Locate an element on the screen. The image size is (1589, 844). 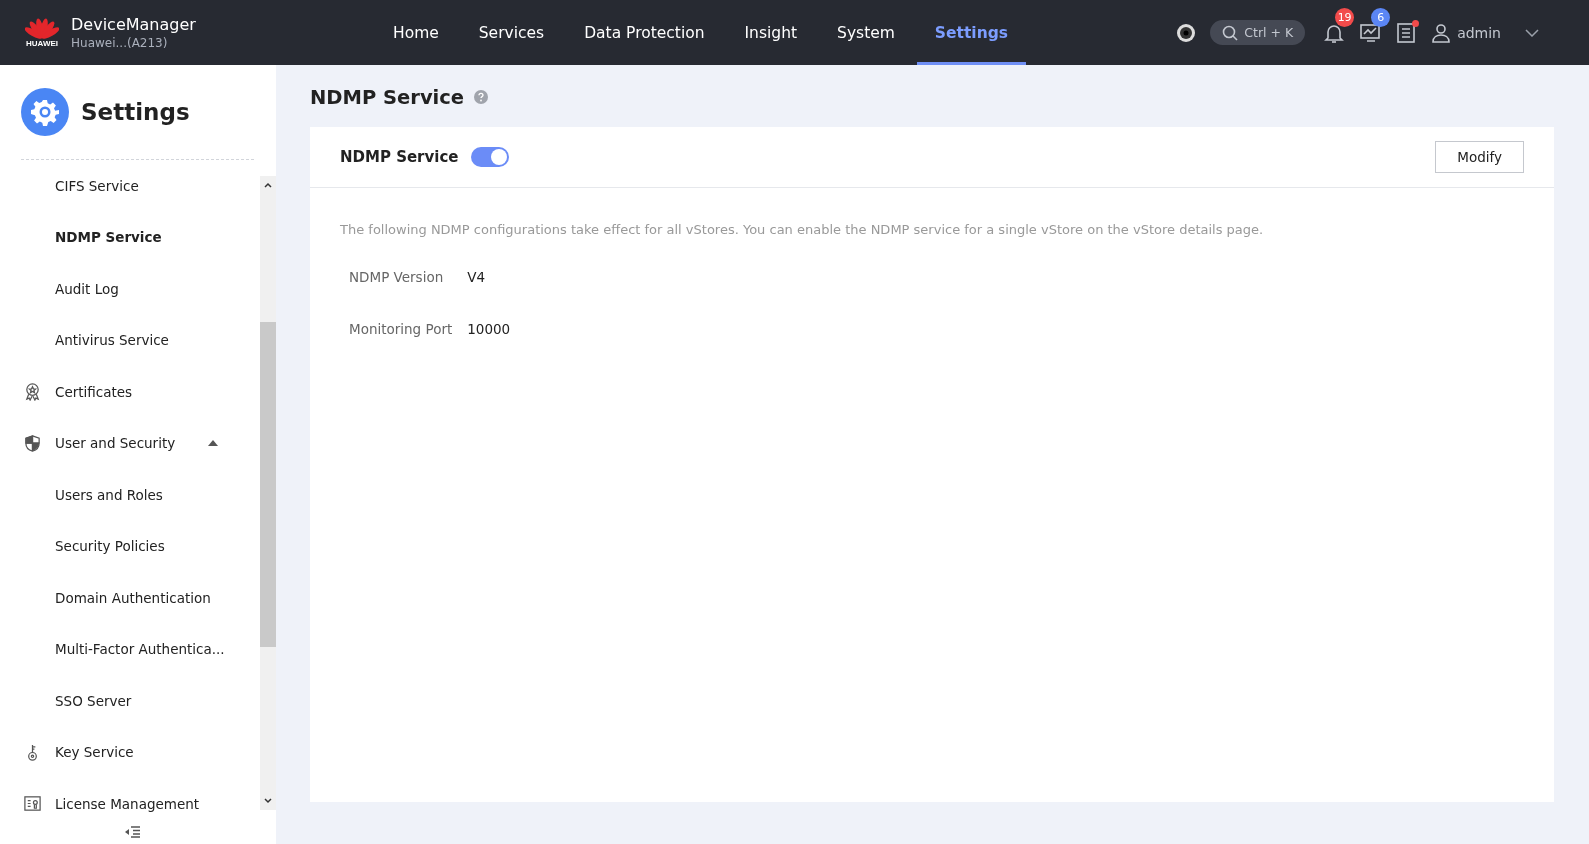
task-badge: 6 is located at coordinates (1381, 17).